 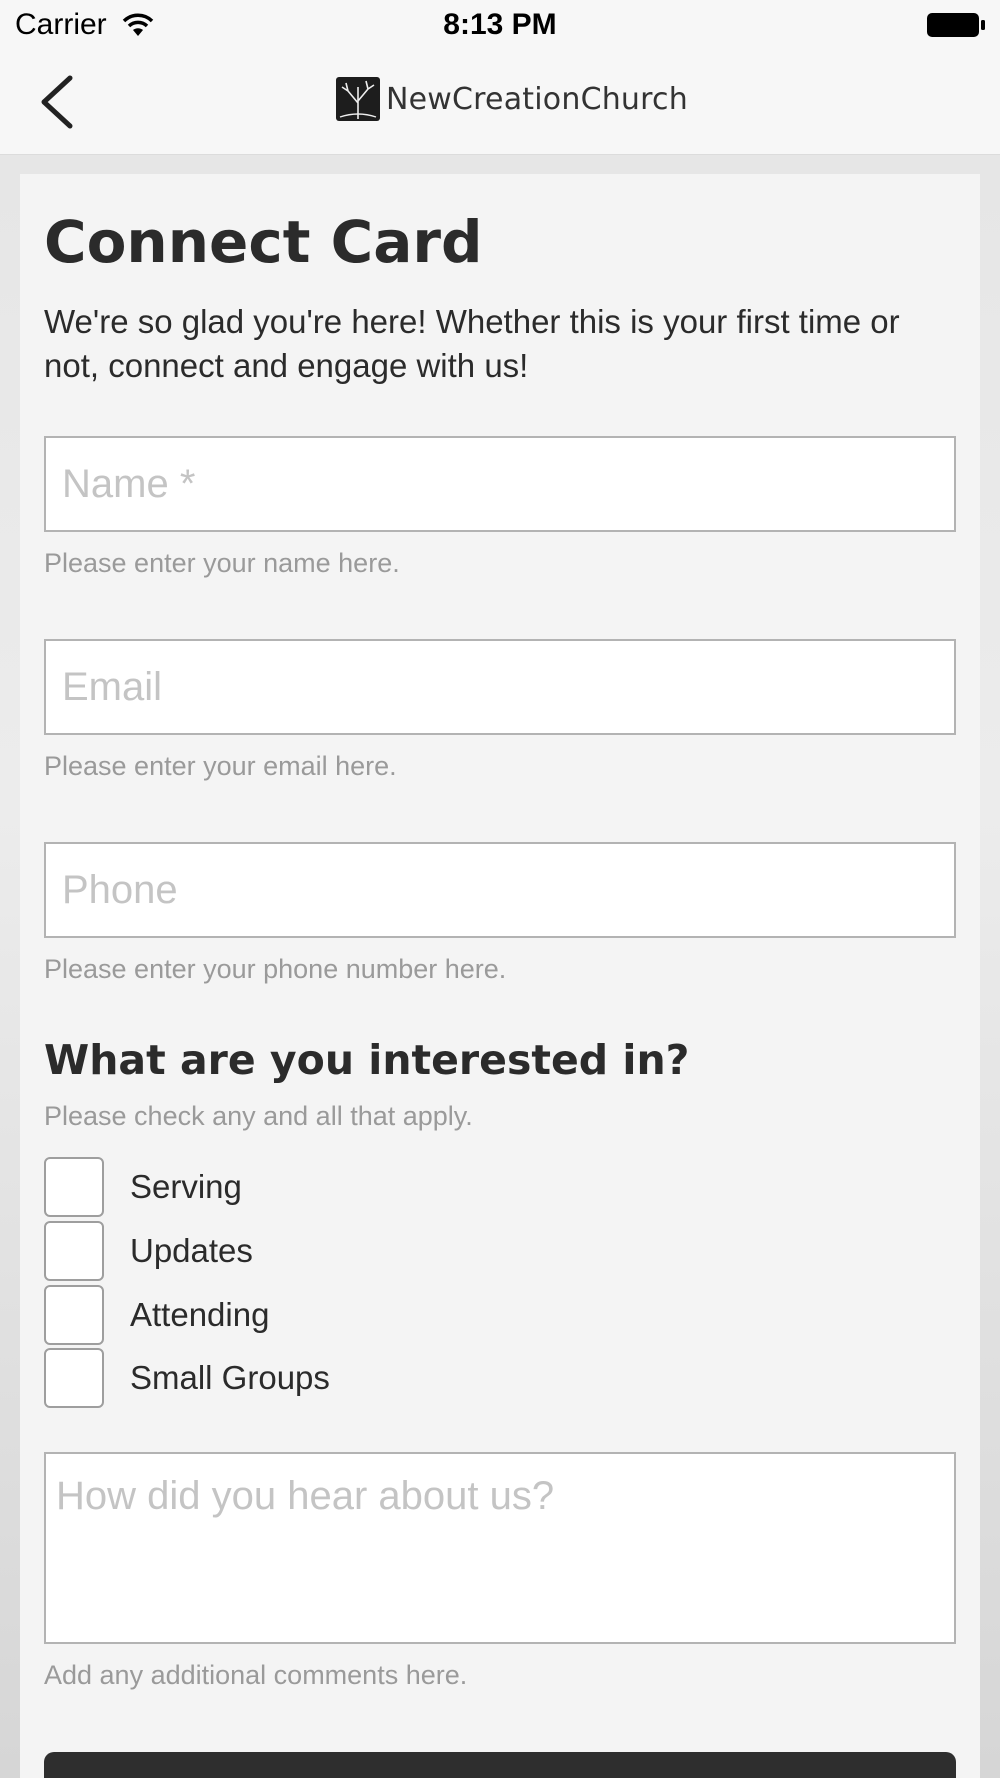 What do you see at coordinates (186, 1186) in the screenshot?
I see `checkbox-label: Serving` at bounding box center [186, 1186].